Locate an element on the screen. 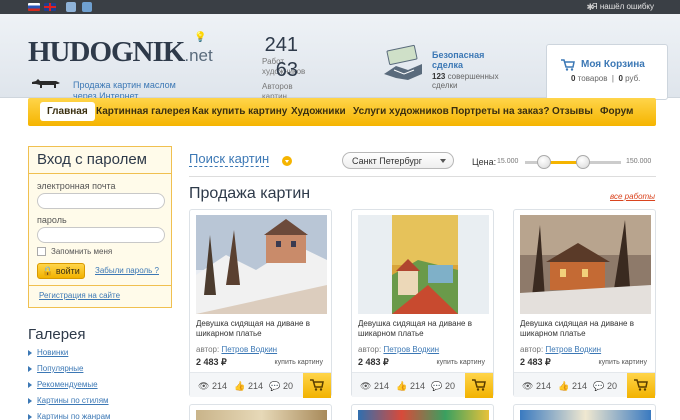 The image size is (680, 420). price-slider-min-handle is located at coordinates (544, 162).